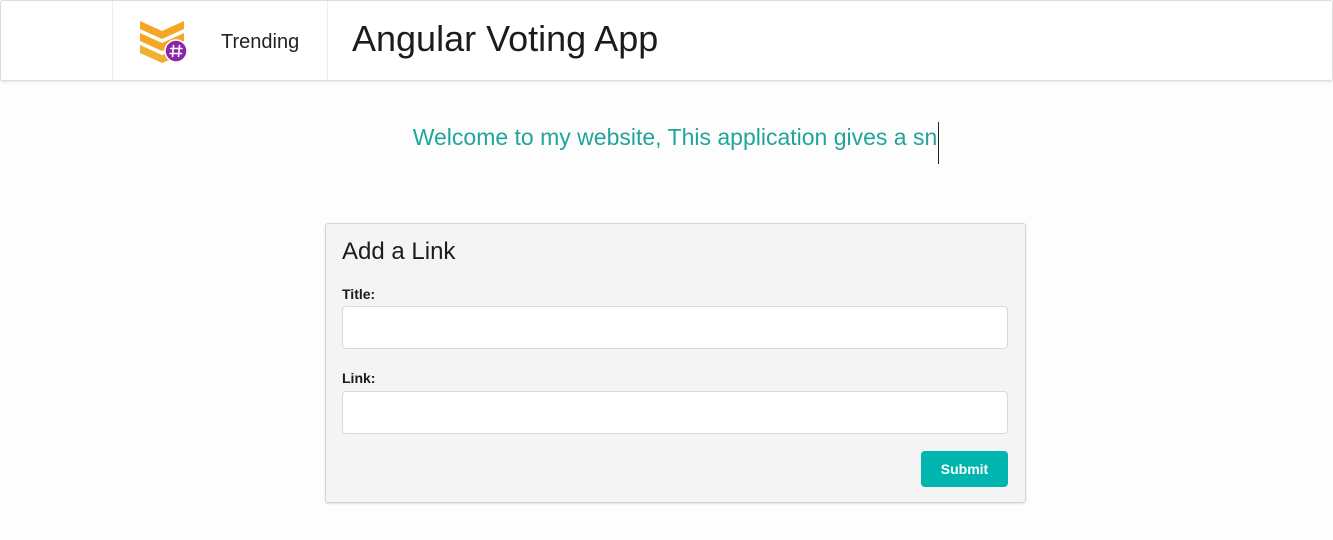 This screenshot has height=540, width=1333. Describe the element at coordinates (359, 294) in the screenshot. I see `title-field-label: Title:` at that location.